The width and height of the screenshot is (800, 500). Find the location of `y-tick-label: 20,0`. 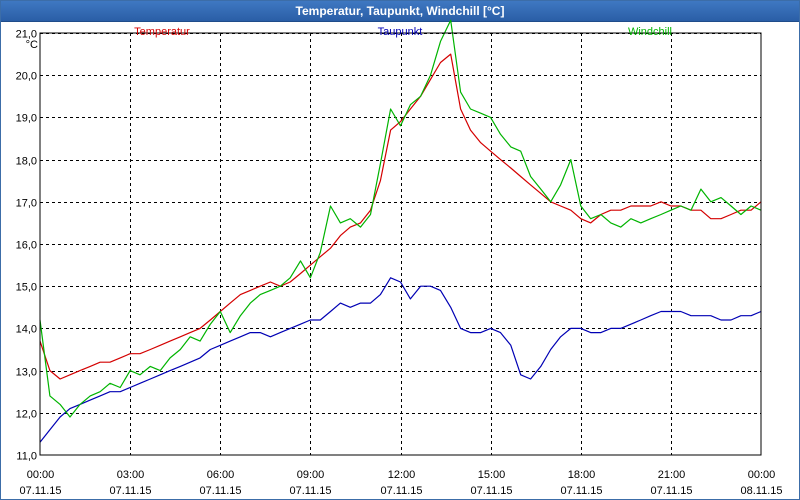

y-tick-label: 20,0 is located at coordinates (26, 77).